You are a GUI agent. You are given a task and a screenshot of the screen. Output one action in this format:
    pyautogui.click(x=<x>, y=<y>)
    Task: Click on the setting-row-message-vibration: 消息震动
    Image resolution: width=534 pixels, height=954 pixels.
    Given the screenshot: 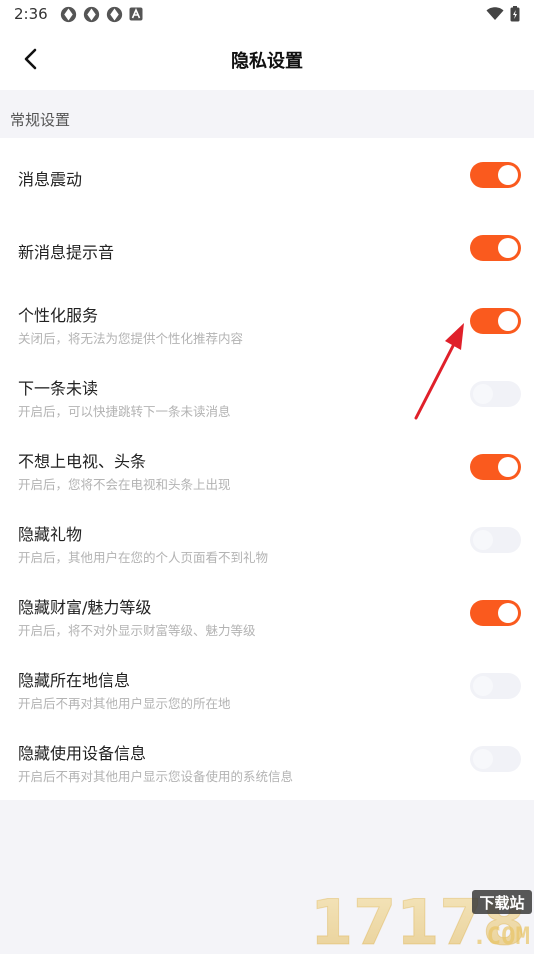 What is the action you would take?
    pyautogui.click(x=267, y=174)
    